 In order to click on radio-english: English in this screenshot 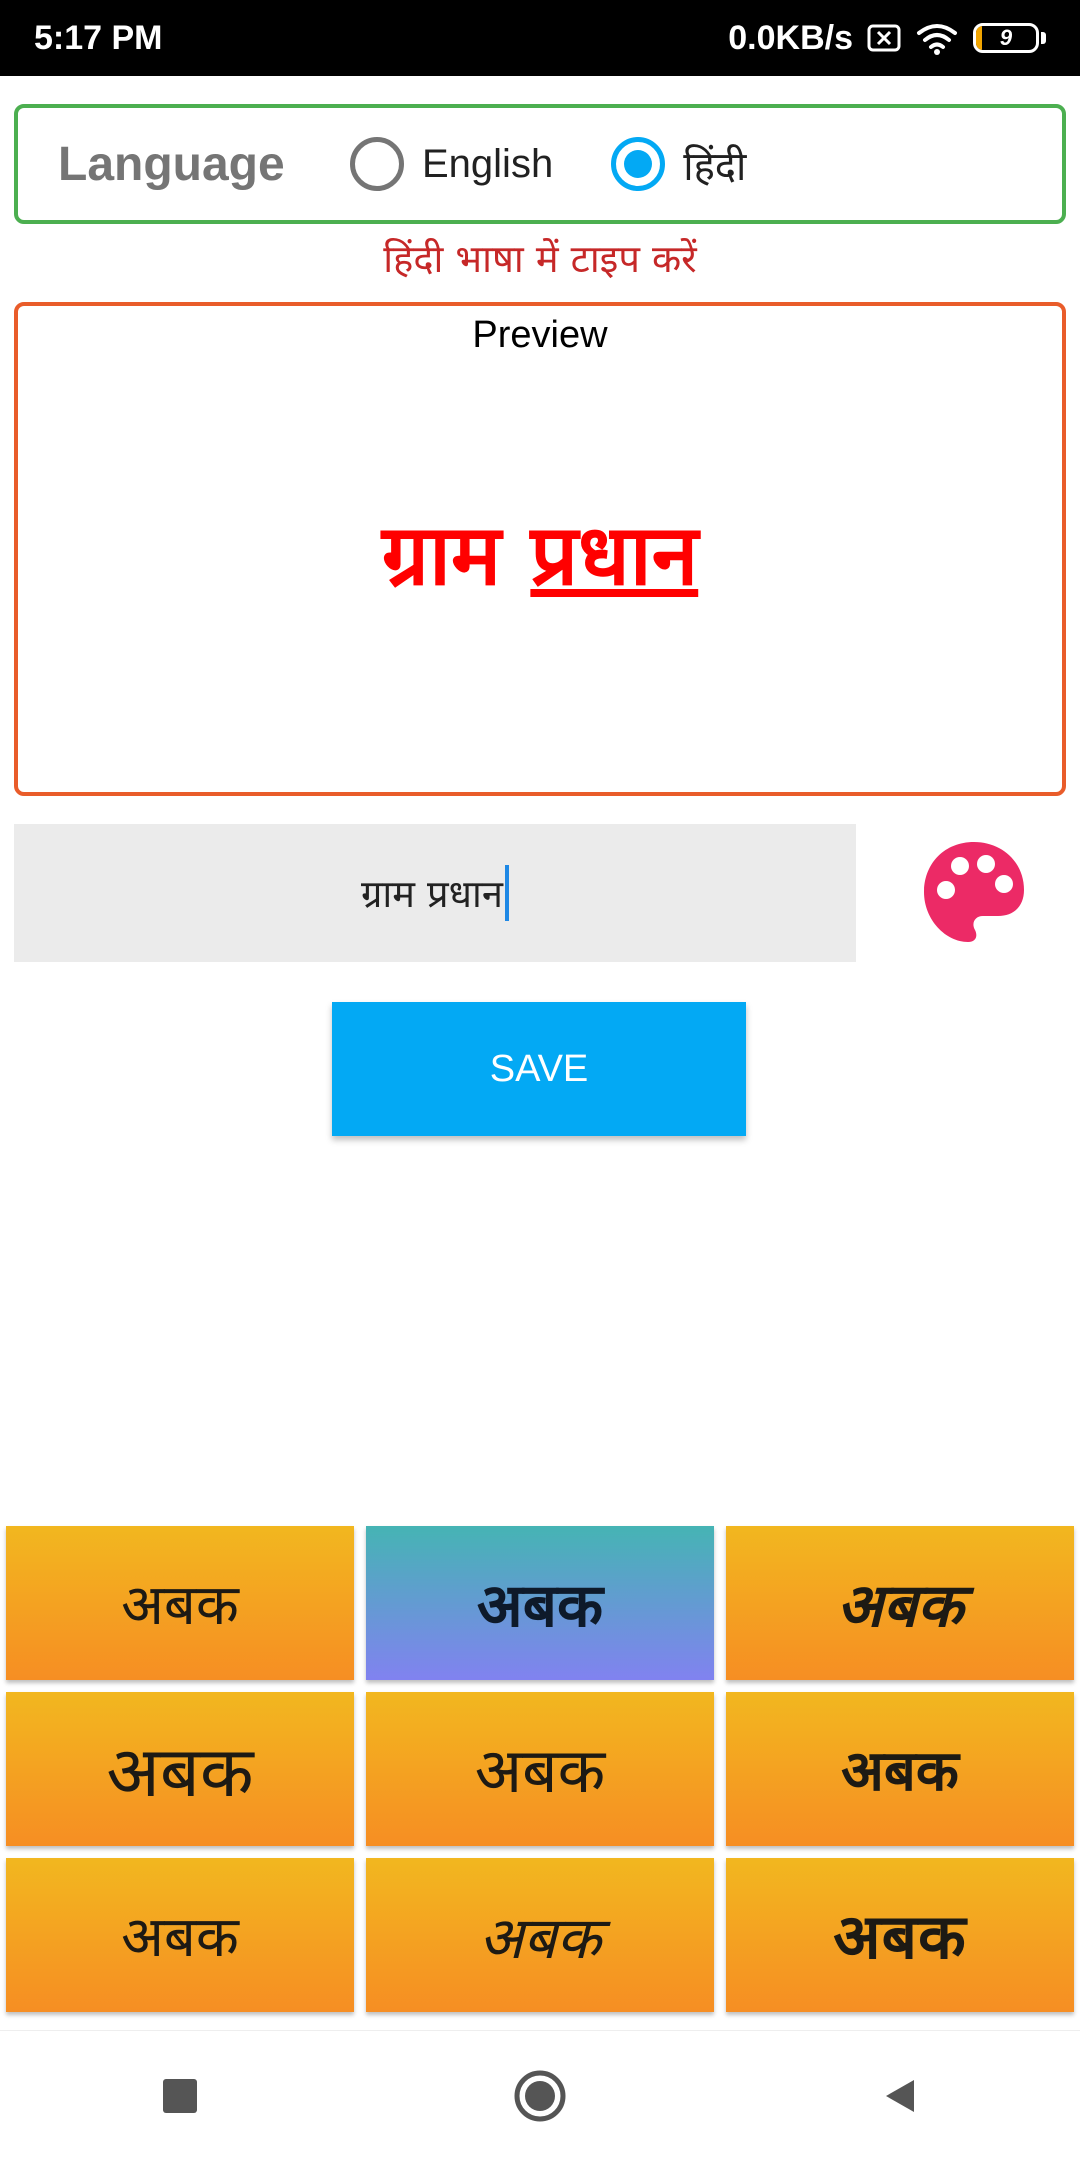, I will do `click(451, 164)`.